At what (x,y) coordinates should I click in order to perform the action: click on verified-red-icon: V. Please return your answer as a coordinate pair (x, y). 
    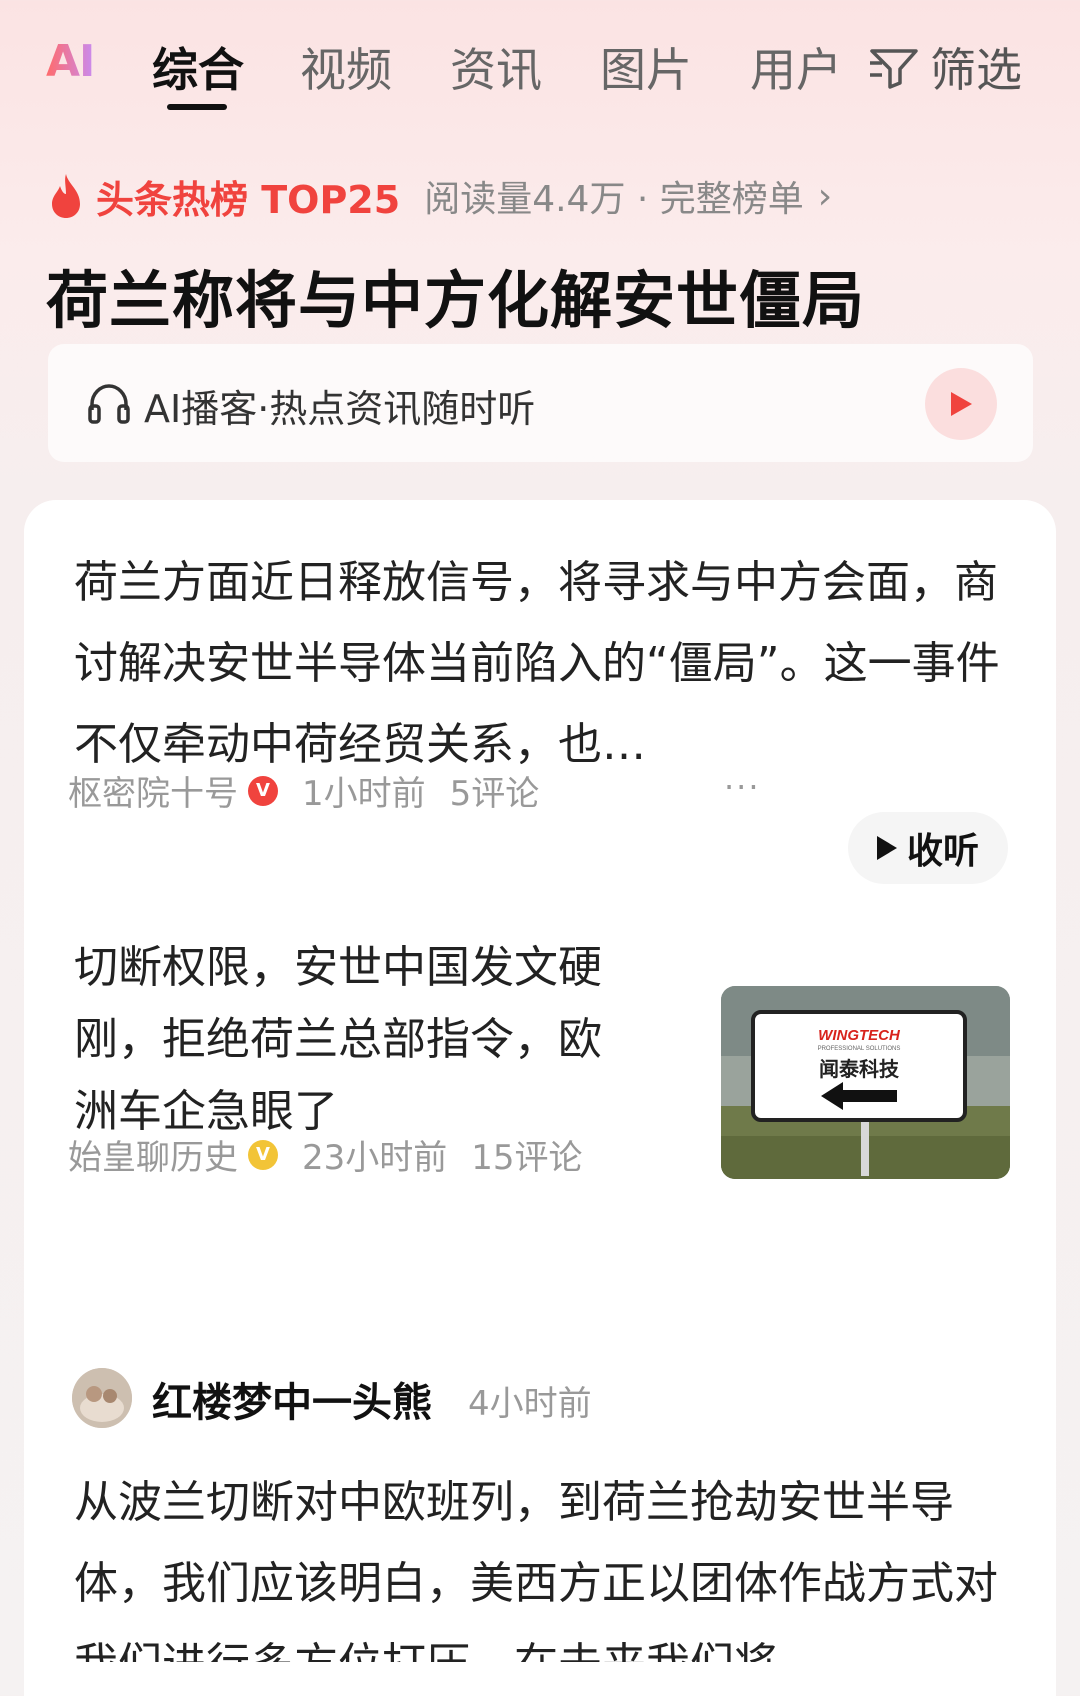
    Looking at the image, I should click on (263, 790).